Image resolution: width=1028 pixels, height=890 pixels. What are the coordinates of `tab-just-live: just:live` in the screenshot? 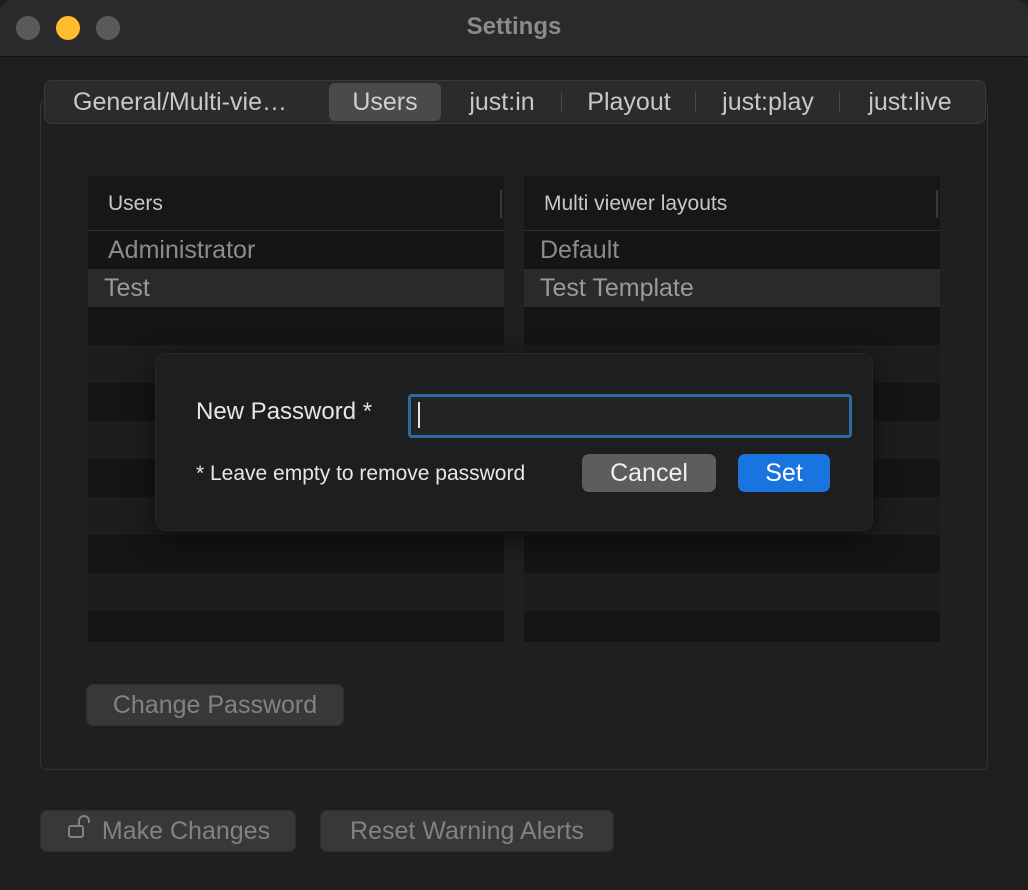 It's located at (910, 102).